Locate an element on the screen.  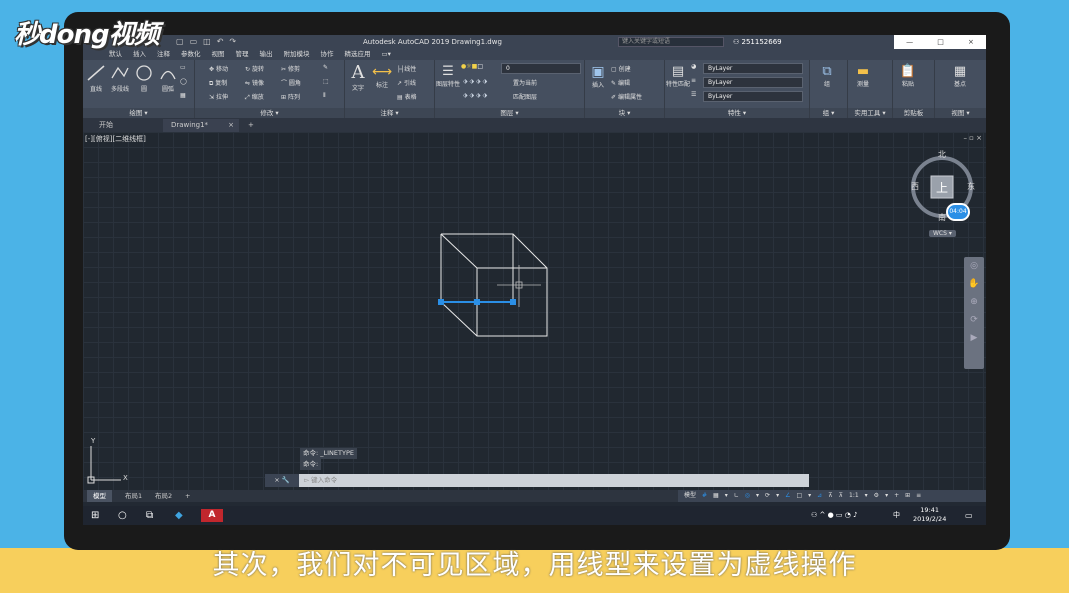
linear-tool: ├┤线性 is located at coordinates (406, 68).